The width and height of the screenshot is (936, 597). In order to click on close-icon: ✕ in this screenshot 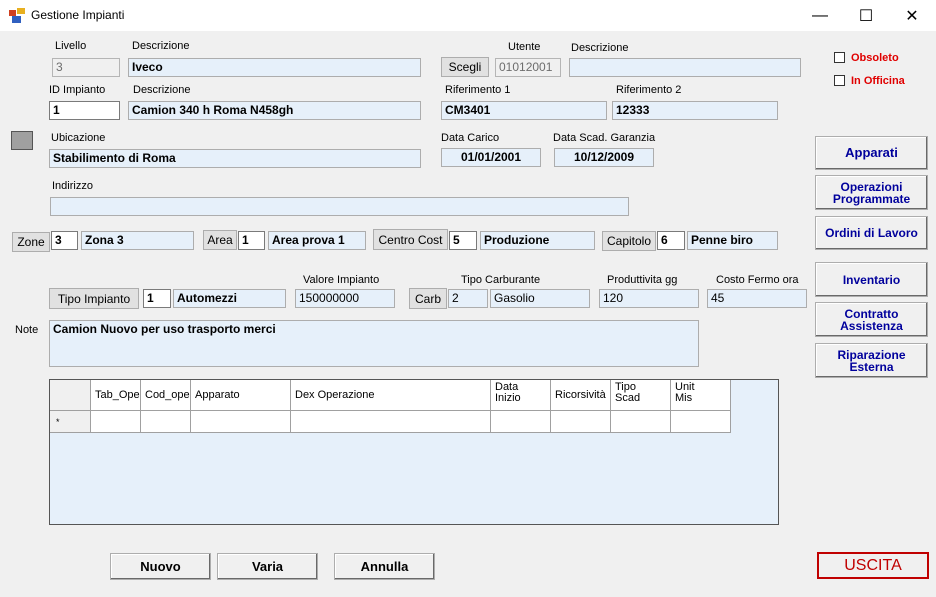, I will do `click(912, 16)`.